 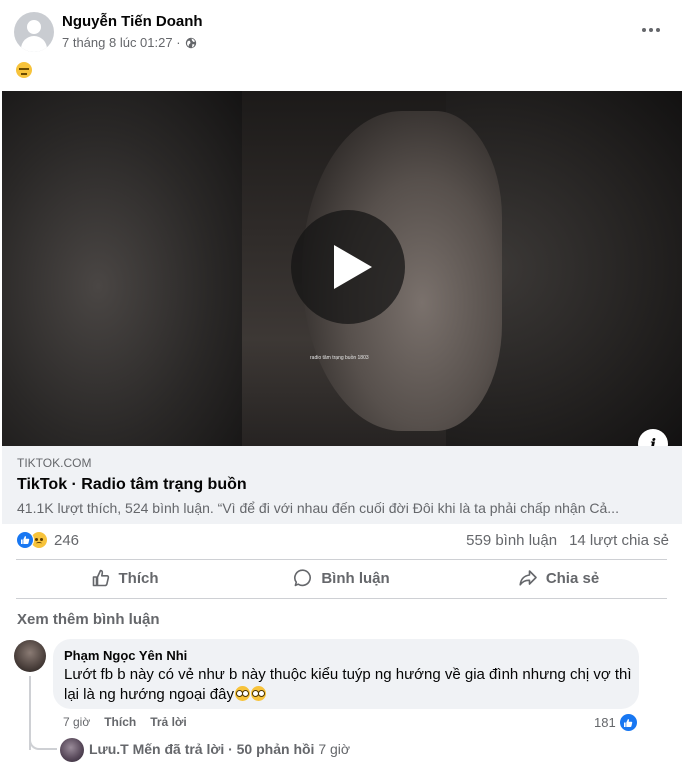 I want to click on comment-actions: 7 giờ Thích Trả lời, so click(x=125, y=722).